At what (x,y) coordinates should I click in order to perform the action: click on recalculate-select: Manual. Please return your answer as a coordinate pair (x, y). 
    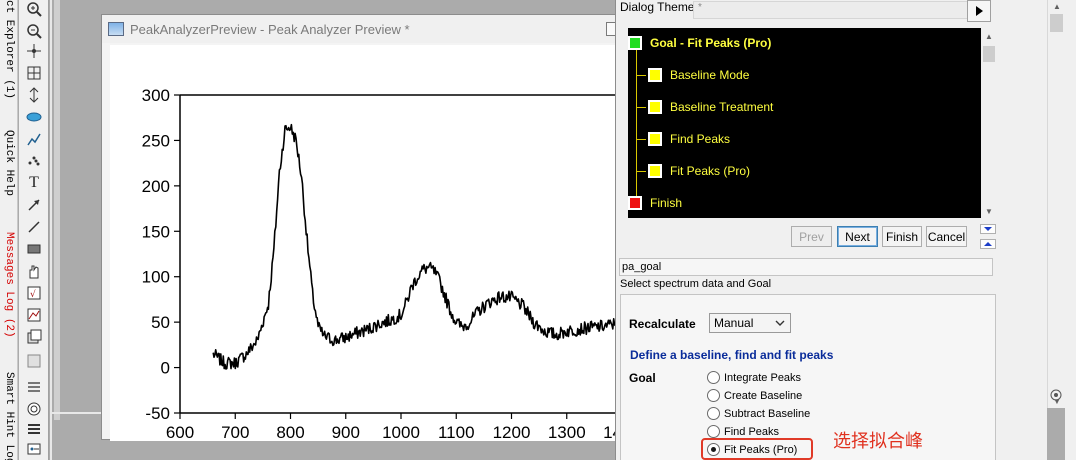
    Looking at the image, I should click on (750, 323).